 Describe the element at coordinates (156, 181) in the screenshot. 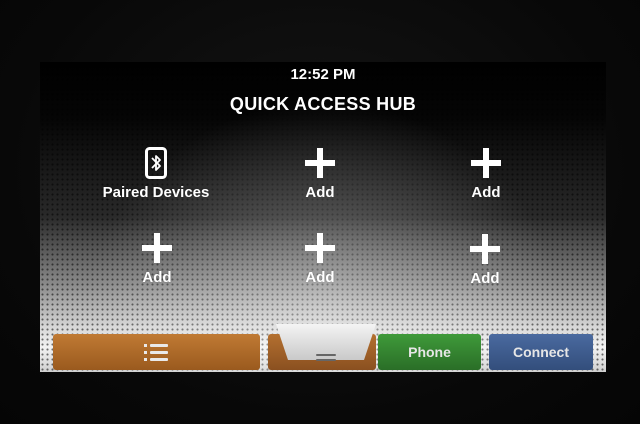

I see `tile-paired-devices: Paired Devices` at that location.